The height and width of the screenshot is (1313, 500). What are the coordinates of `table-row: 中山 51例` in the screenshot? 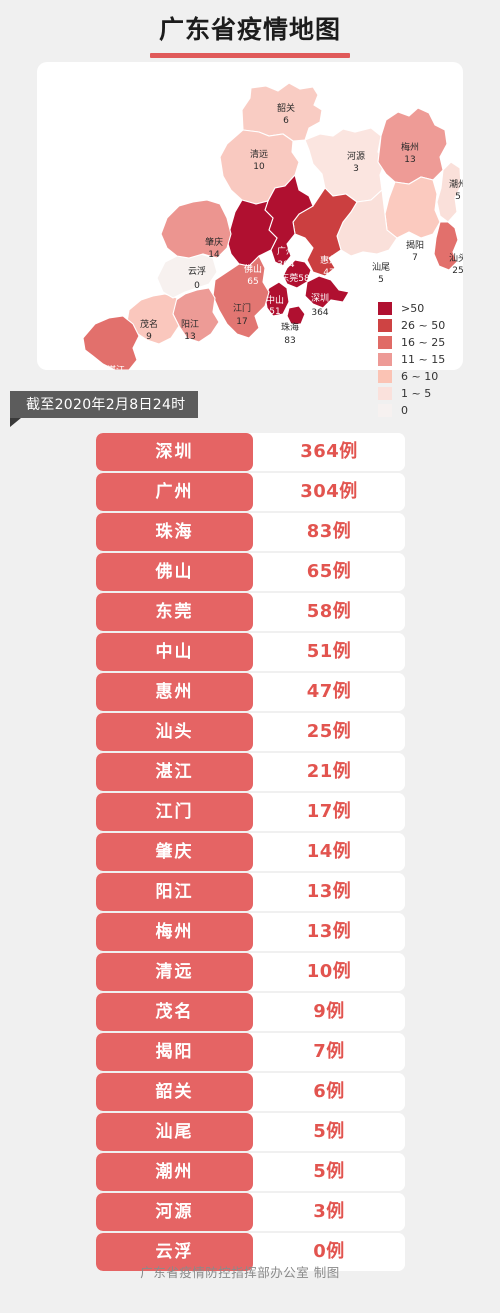 It's located at (250, 652).